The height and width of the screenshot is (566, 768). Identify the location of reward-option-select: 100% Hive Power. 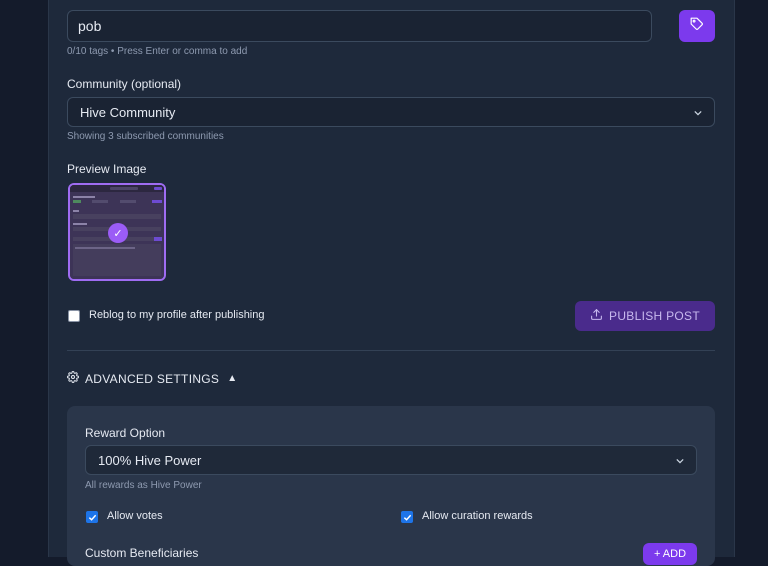
(391, 460).